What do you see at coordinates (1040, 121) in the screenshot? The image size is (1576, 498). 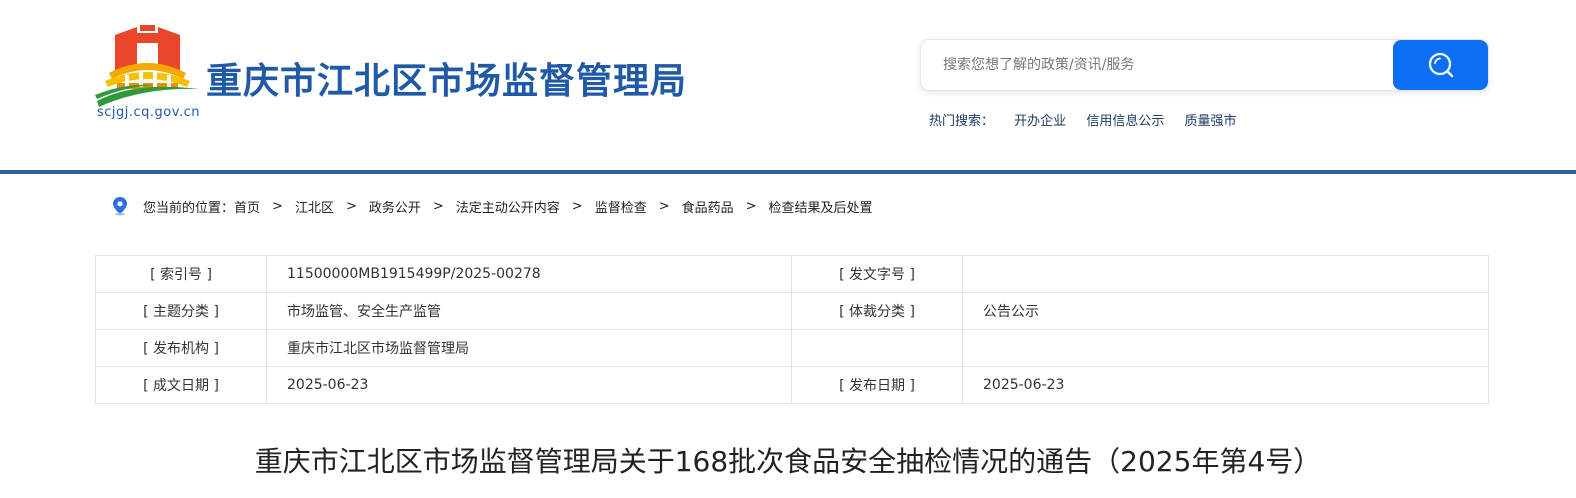 I see `hot-search-link: 开办企业` at bounding box center [1040, 121].